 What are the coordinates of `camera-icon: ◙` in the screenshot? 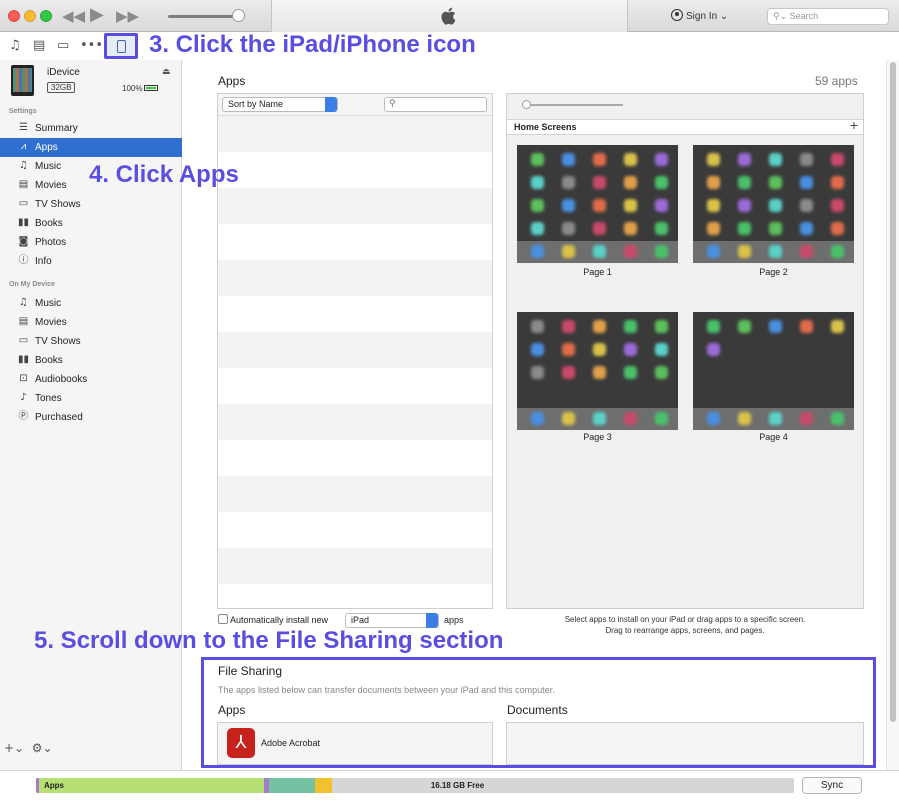 It's located at (23, 241).